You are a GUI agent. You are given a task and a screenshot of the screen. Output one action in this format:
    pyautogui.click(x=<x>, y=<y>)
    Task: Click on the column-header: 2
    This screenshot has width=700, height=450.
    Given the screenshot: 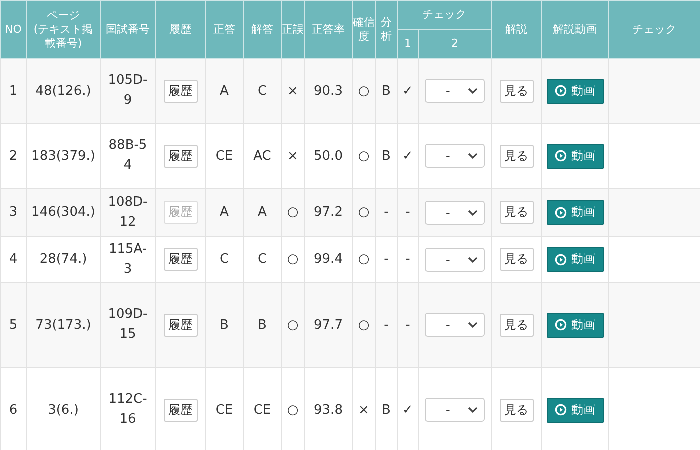 What is the action you would take?
    pyautogui.click(x=455, y=44)
    